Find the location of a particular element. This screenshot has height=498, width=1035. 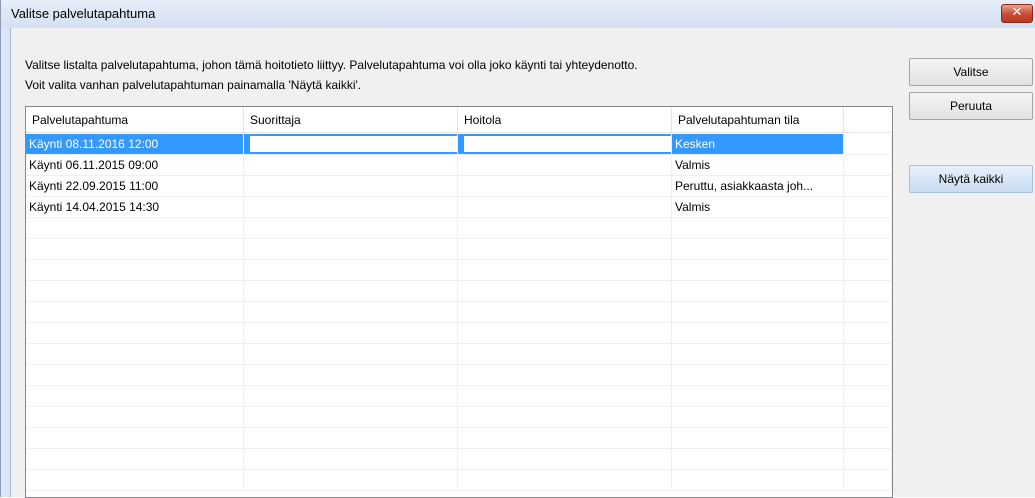

table-row: Käynti 06.11.2015 09:00 Valmis is located at coordinates (459, 165).